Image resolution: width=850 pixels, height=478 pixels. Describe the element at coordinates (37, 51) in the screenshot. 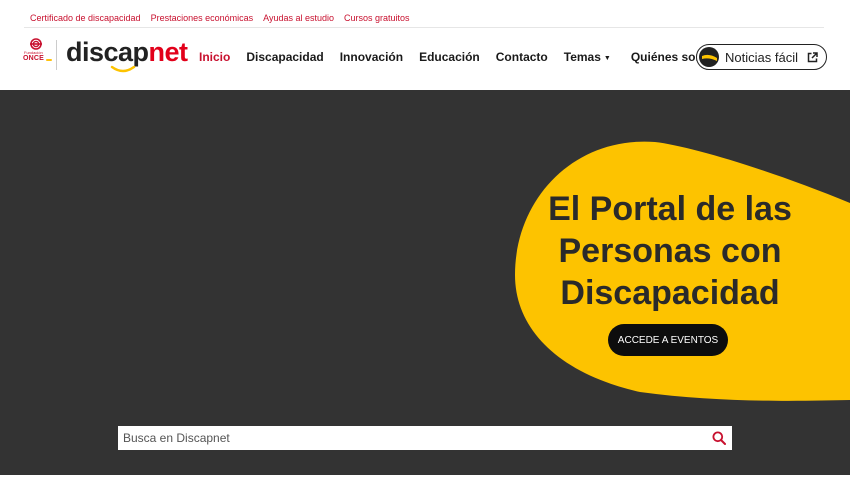

I see `fundacion-once-logo: Fundación ONCE` at that location.